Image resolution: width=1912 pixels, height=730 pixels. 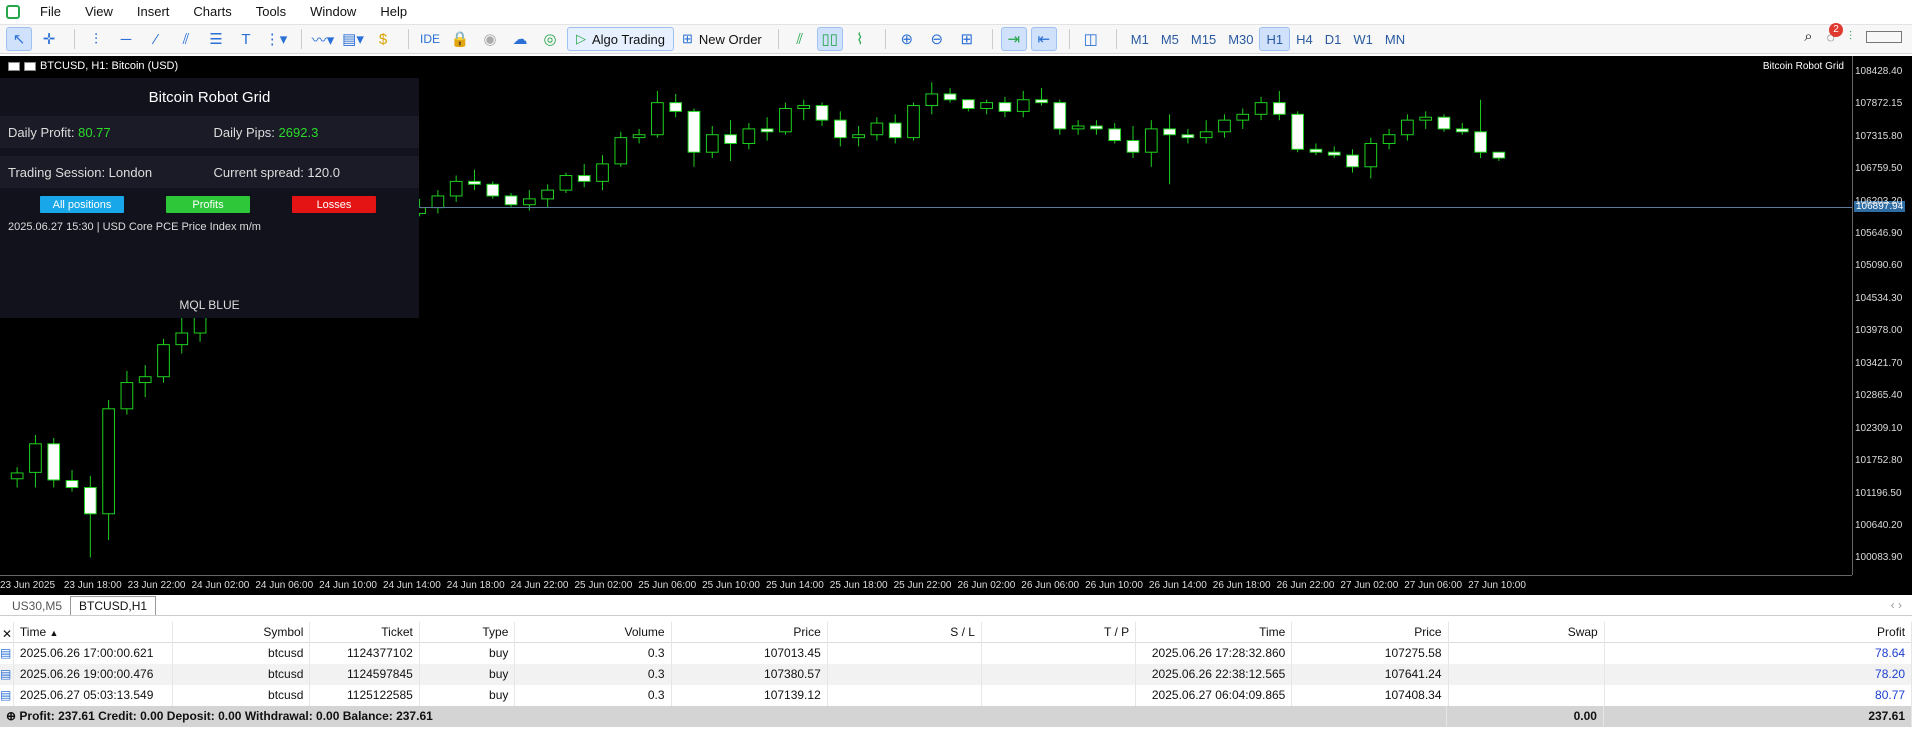 I want to click on daily-pips: Daily Pips: 2692.3, so click(x=317, y=132).